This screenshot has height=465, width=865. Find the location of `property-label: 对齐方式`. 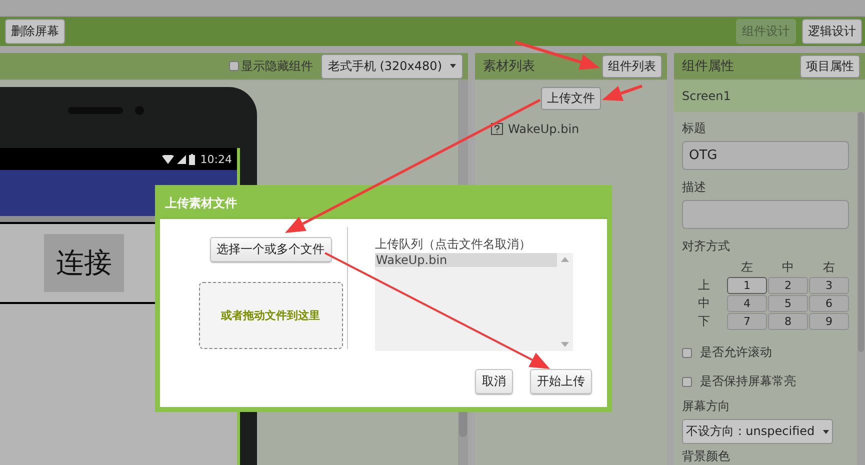

property-label: 对齐方式 is located at coordinates (706, 247).